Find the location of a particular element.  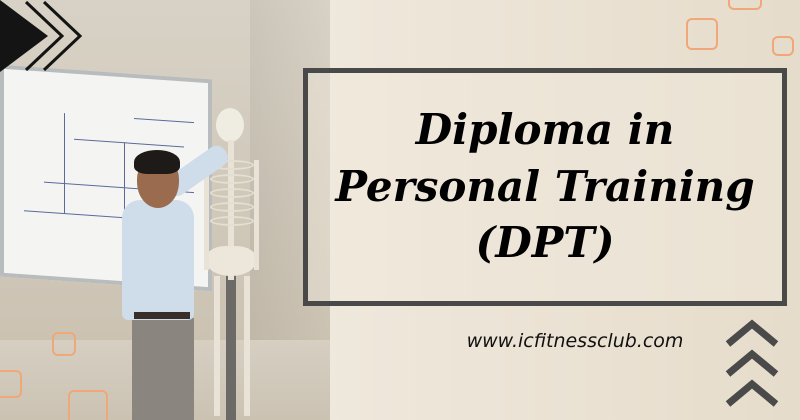

title-line-2: Personal Training is located at coordinates (545, 186).